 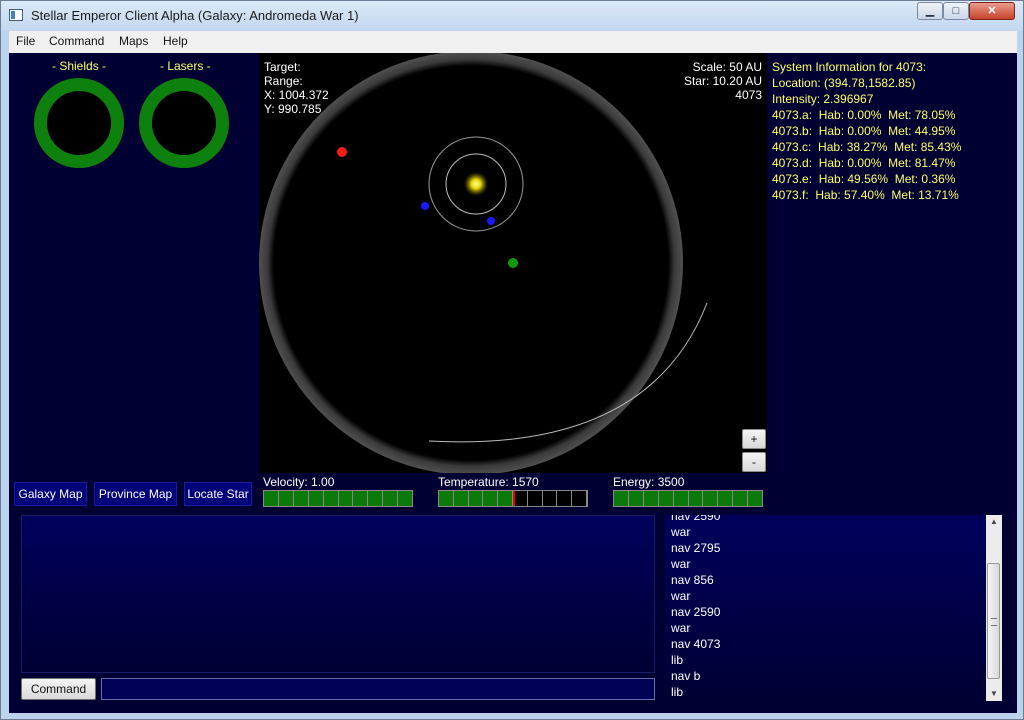 What do you see at coordinates (476, 184) in the screenshot?
I see `star-sun` at bounding box center [476, 184].